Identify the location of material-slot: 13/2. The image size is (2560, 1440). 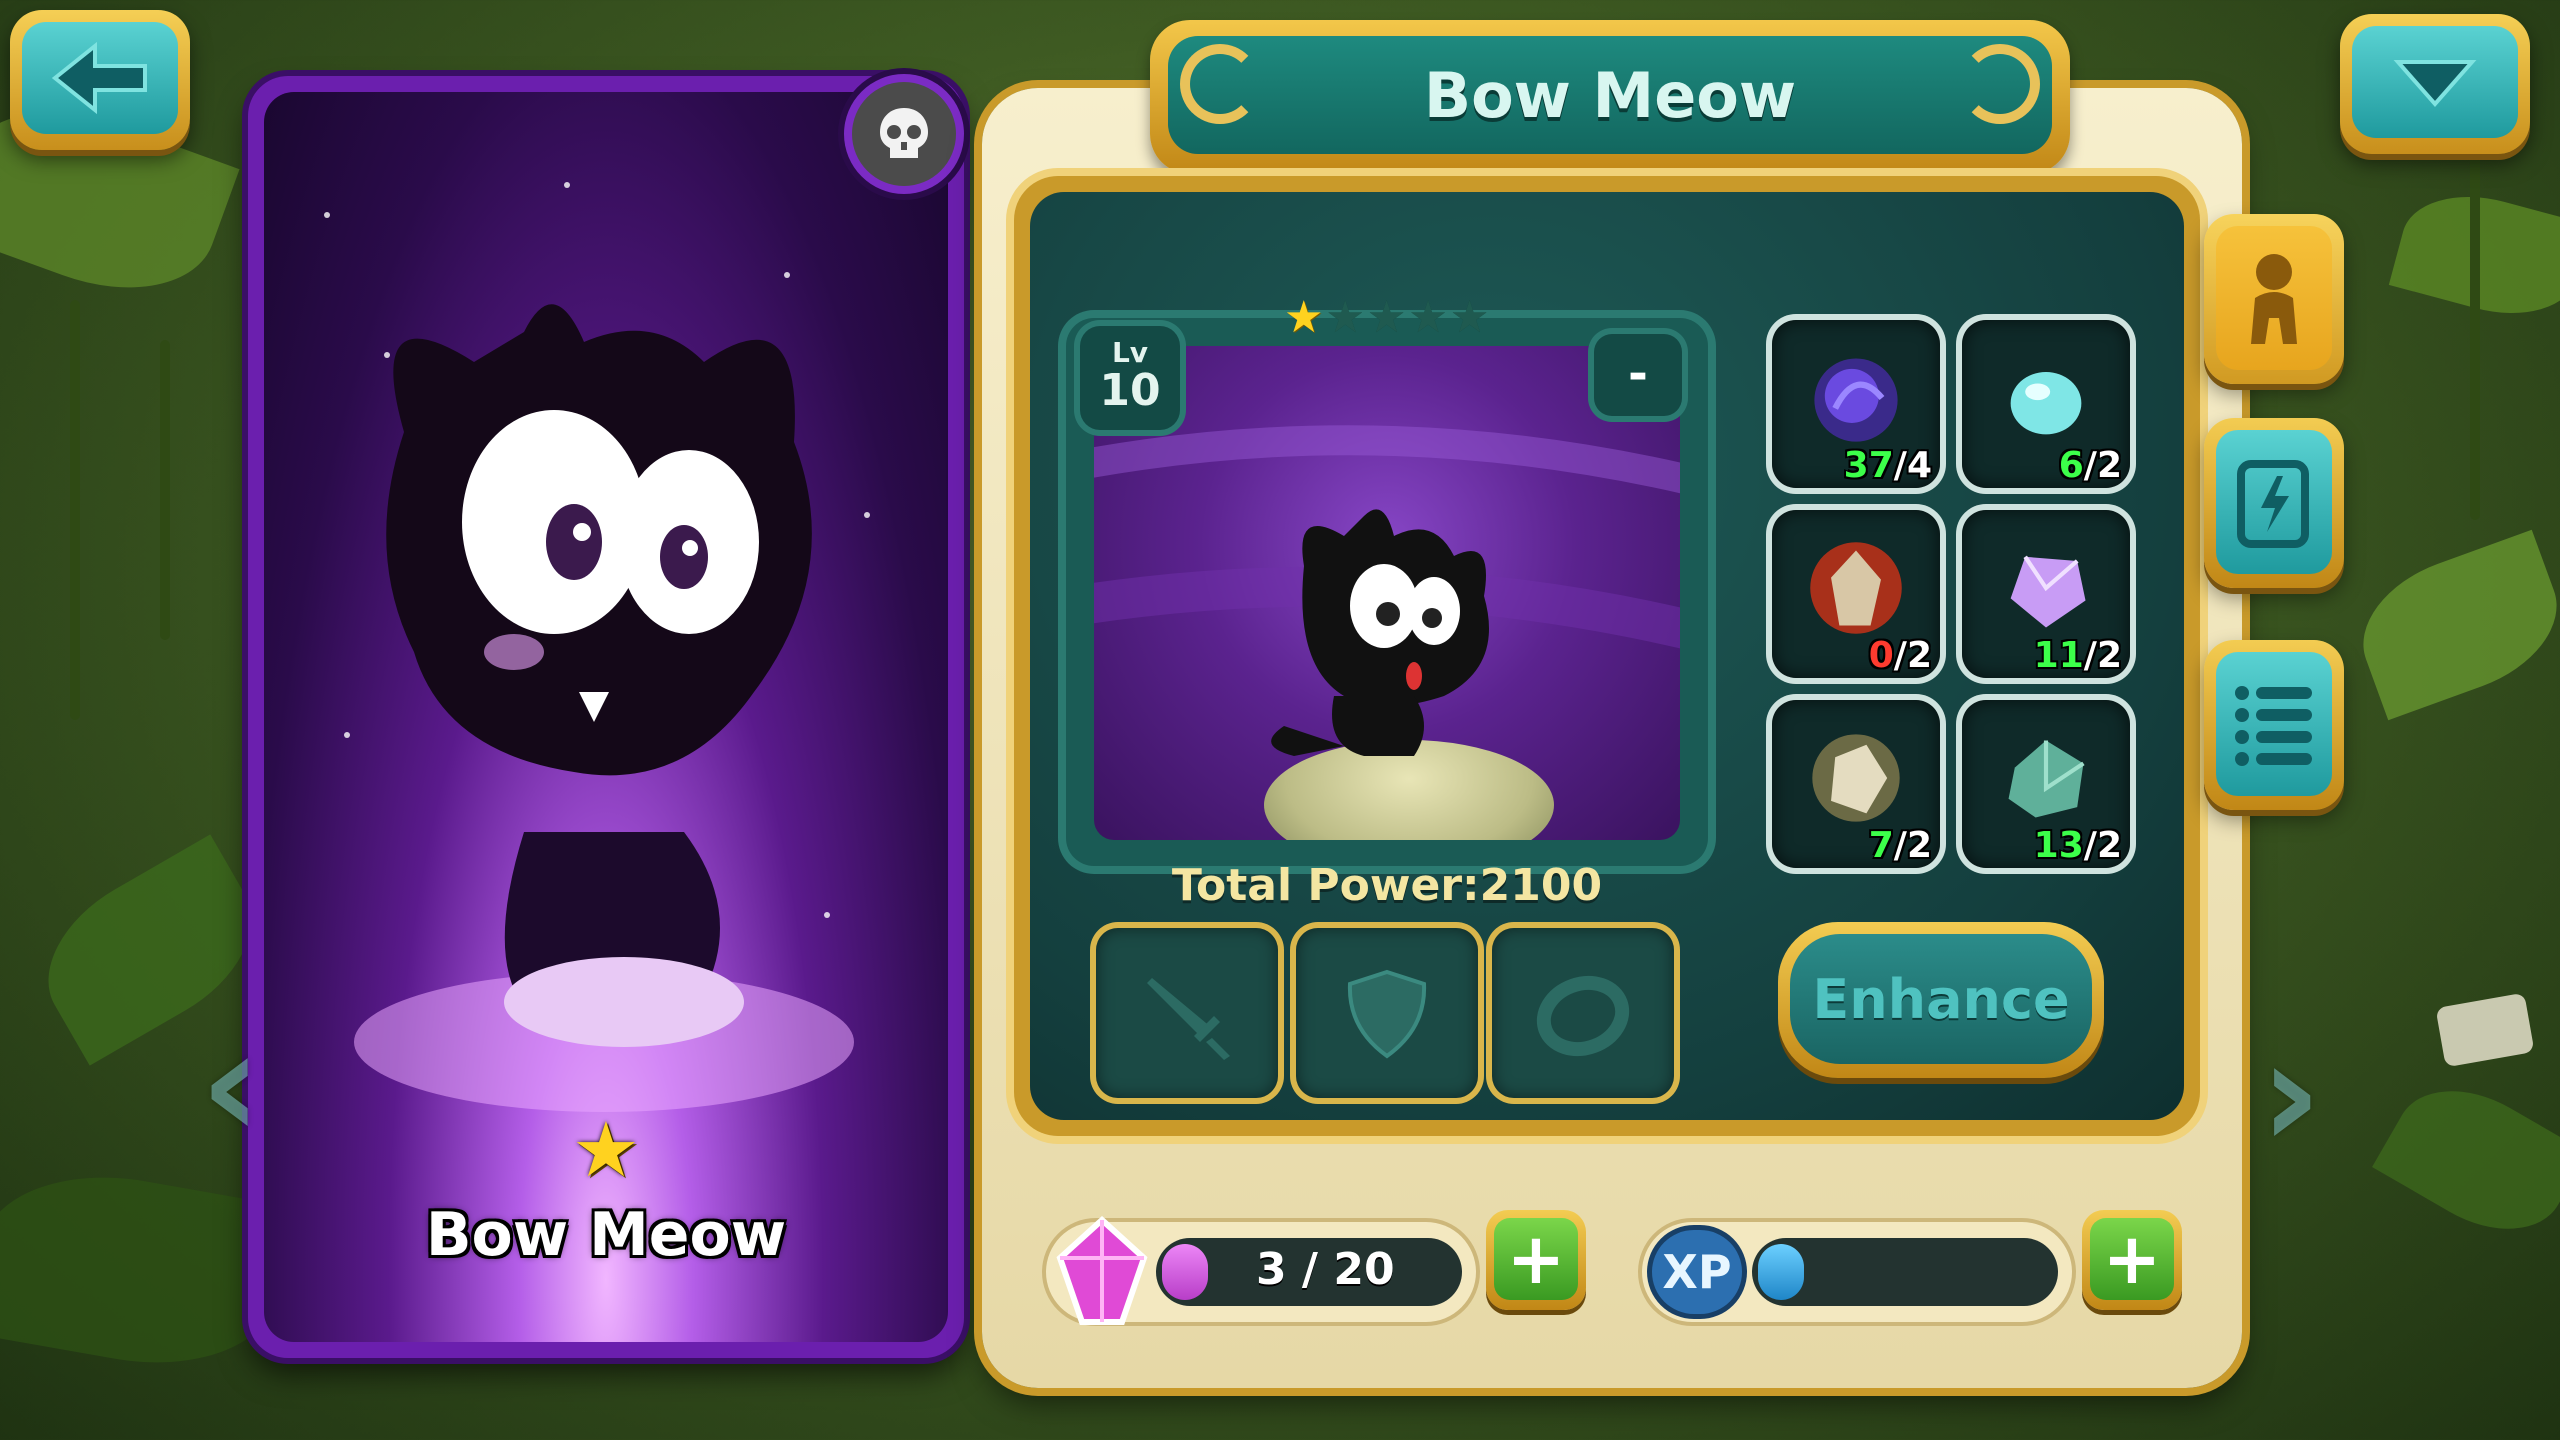
(2046, 784).